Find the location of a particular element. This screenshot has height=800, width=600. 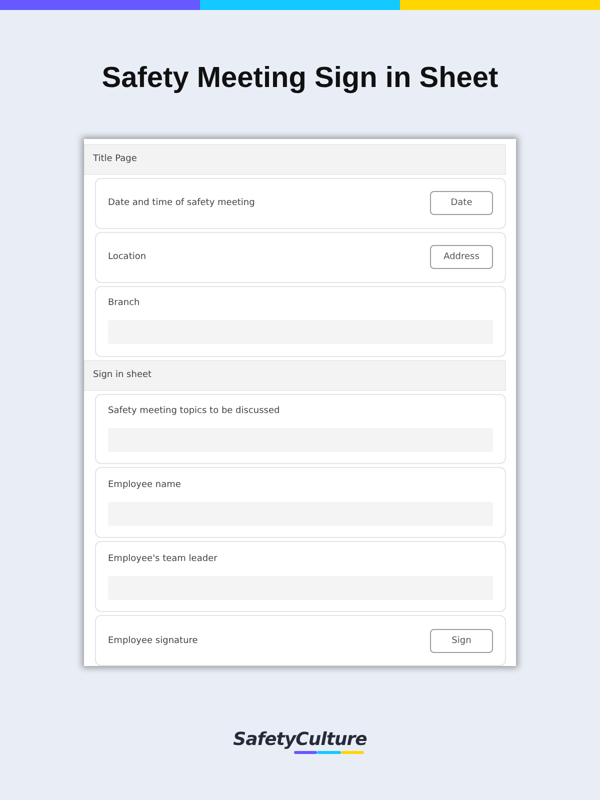

question-label: Employee signature is located at coordinates (153, 641).